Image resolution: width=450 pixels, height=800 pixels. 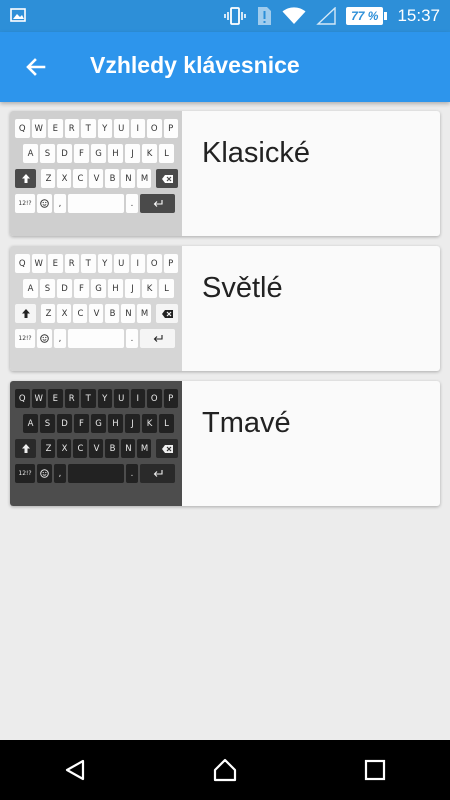 I want to click on key: V, so click(x=96, y=178).